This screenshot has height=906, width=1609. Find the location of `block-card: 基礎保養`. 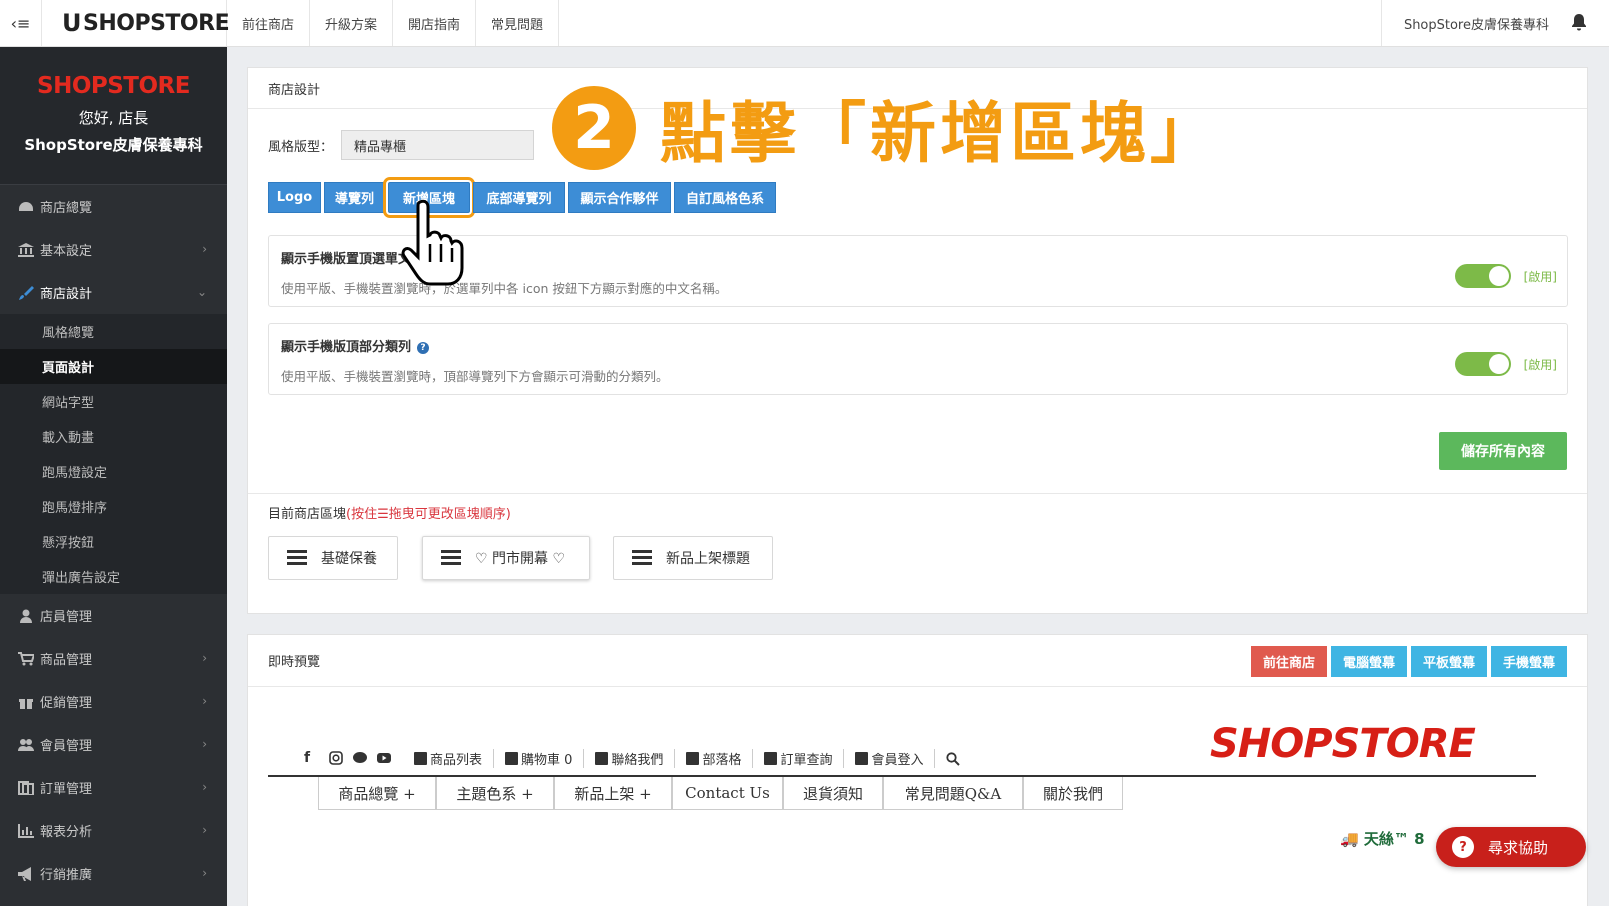

block-card: 基礎保養 is located at coordinates (333, 558).